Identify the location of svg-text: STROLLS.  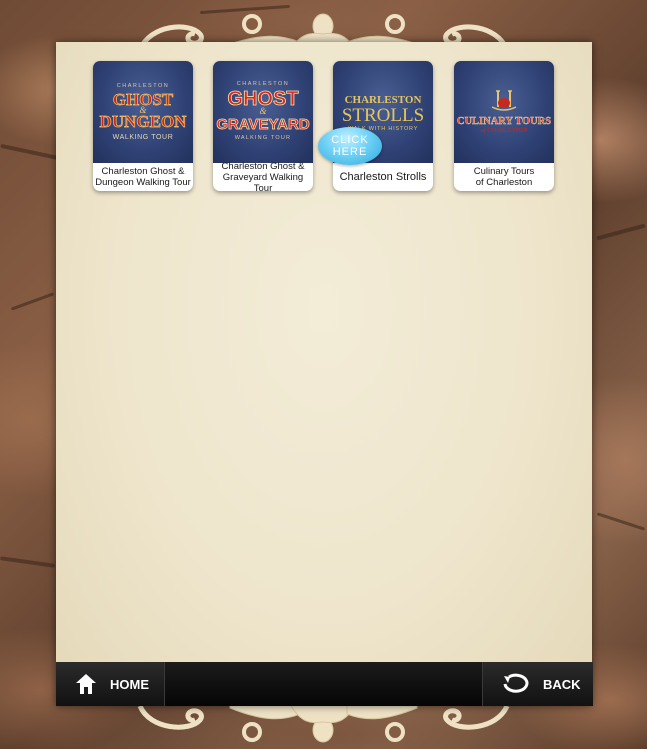
(383, 115).